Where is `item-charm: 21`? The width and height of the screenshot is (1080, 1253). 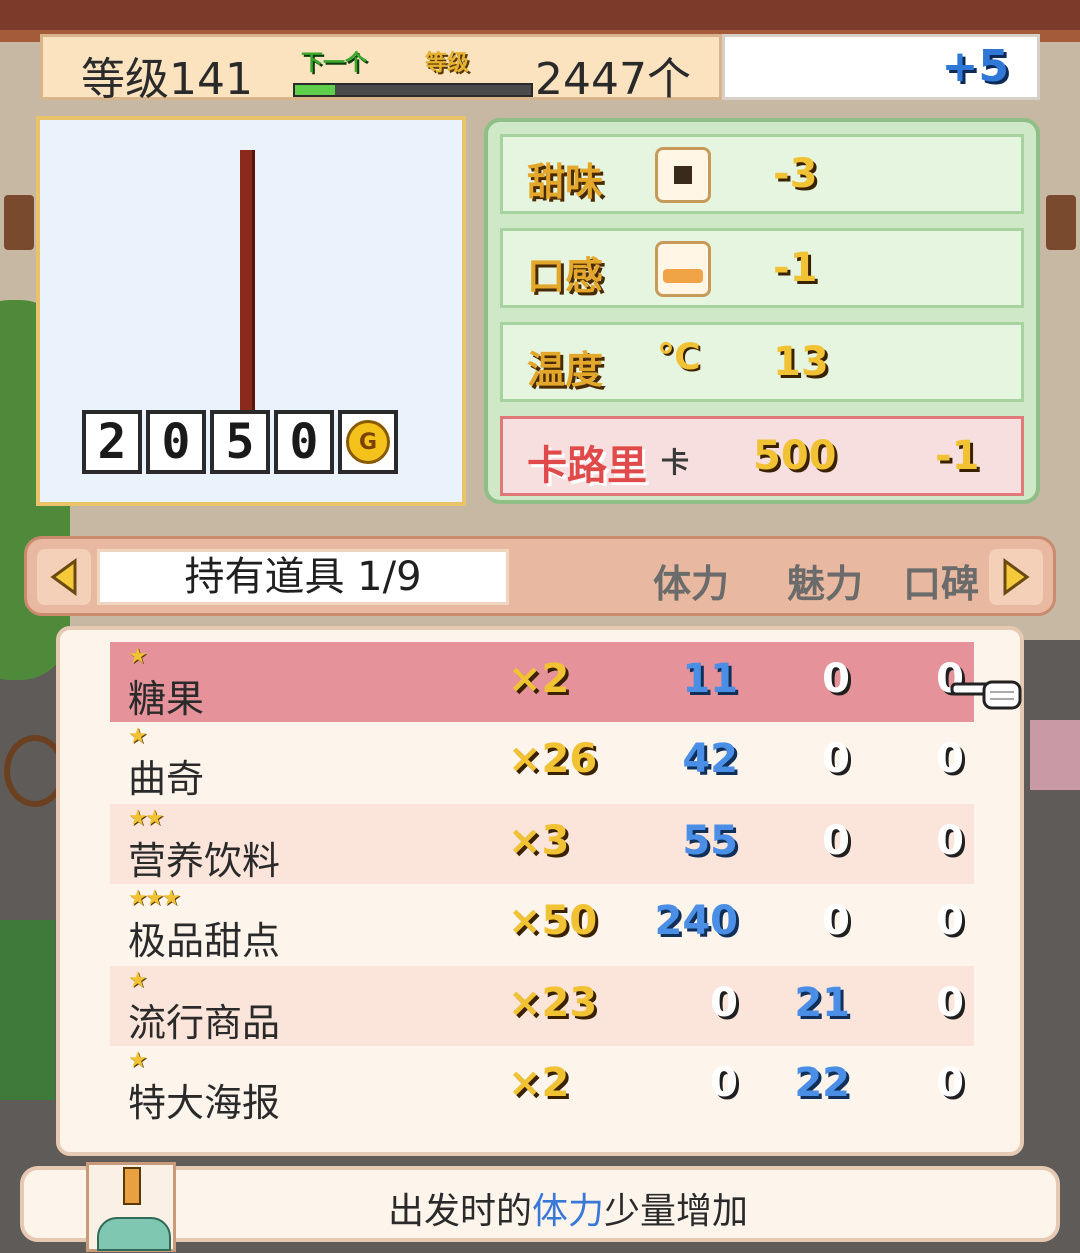
item-charm: 21 is located at coordinates (822, 1003).